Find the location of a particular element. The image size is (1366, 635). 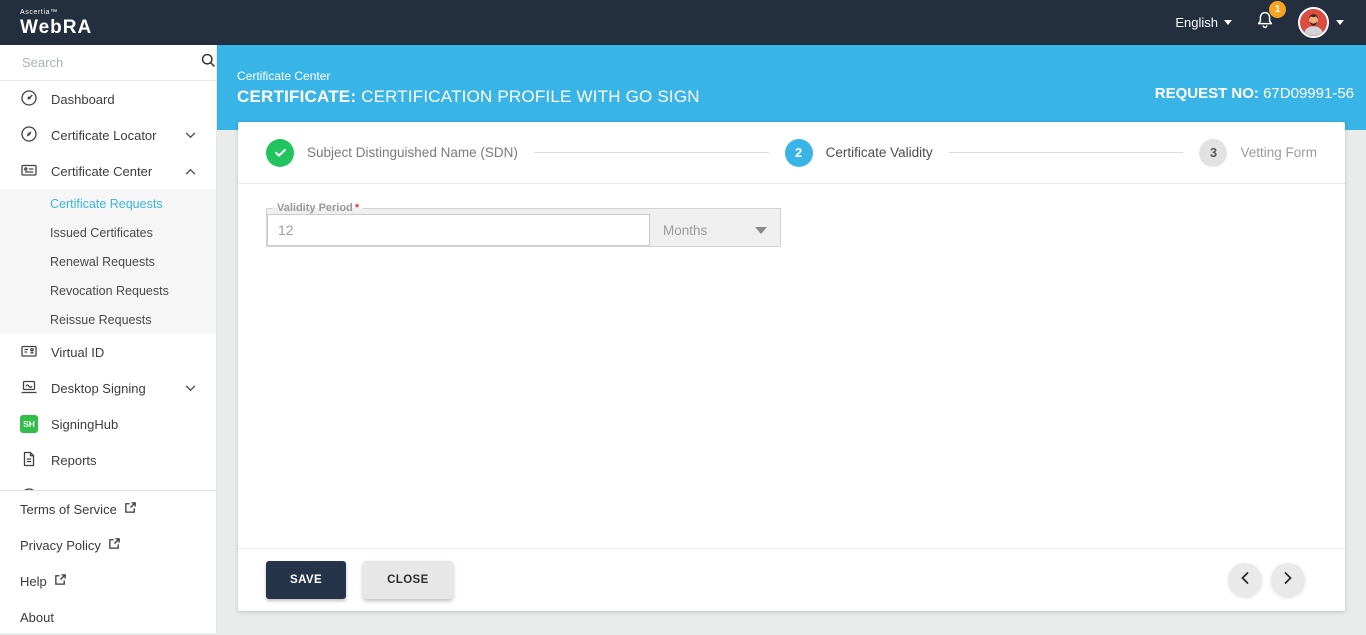

sidebar-item-label: Desktop Signing is located at coordinates (98, 388).